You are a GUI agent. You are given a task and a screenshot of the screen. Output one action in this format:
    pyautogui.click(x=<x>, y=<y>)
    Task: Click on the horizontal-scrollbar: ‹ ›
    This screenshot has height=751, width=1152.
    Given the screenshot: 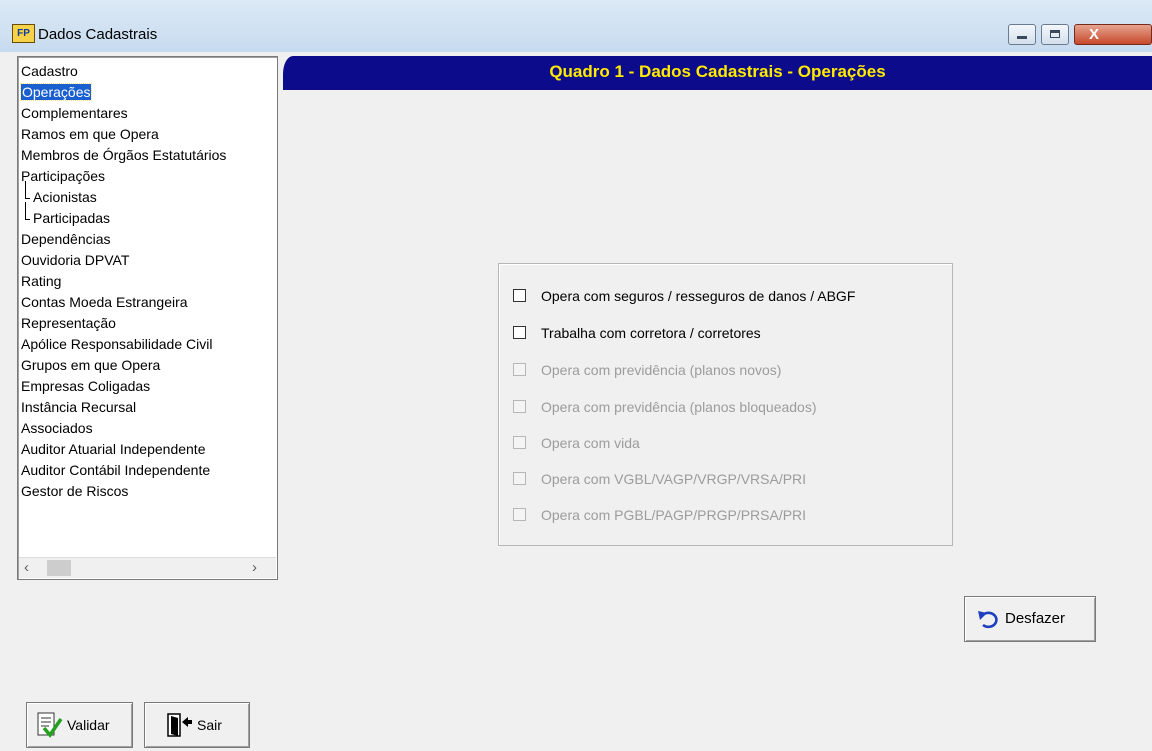 What is the action you would take?
    pyautogui.click(x=147, y=567)
    